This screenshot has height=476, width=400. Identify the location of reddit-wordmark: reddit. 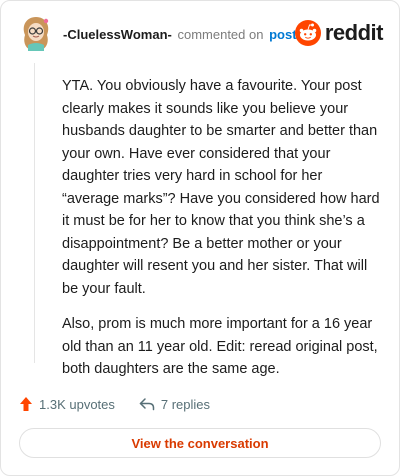
(354, 32).